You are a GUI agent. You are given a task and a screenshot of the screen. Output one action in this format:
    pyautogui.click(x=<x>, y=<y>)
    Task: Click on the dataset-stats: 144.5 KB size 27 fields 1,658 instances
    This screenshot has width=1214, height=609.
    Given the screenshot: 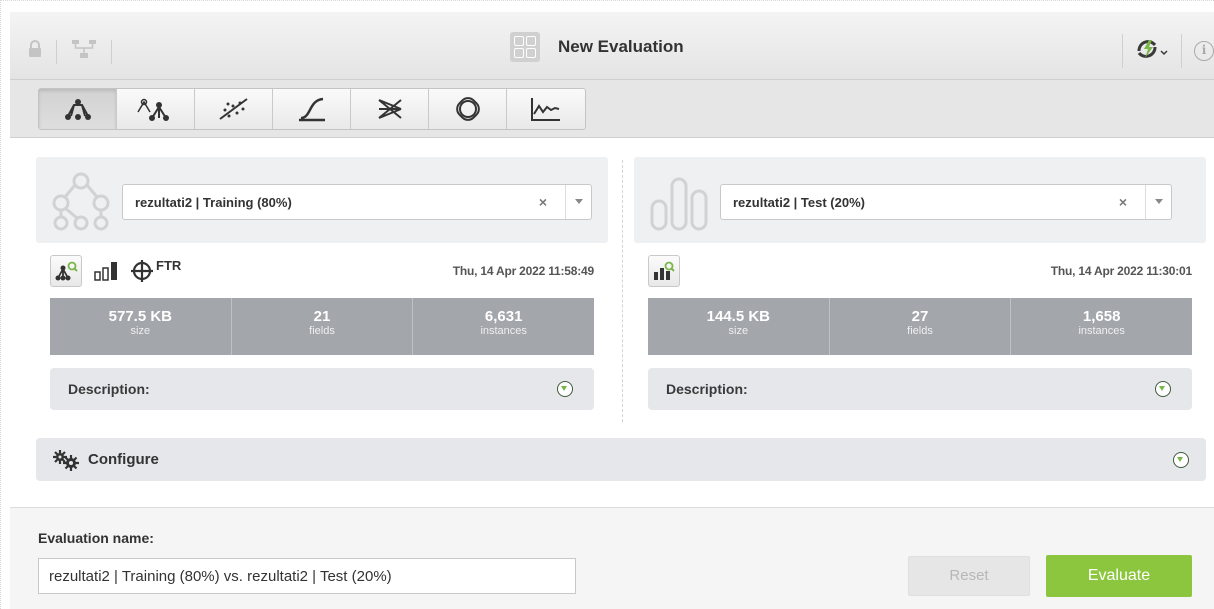 What is the action you would take?
    pyautogui.click(x=920, y=326)
    